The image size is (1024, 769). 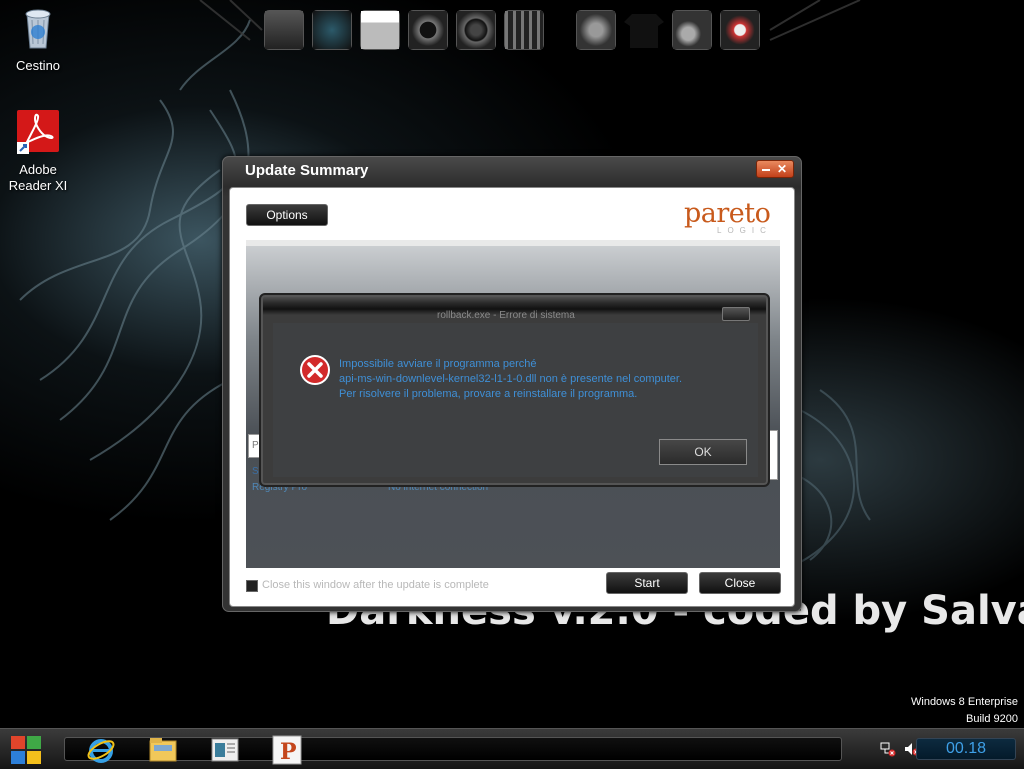 I want to click on top-dock, so click(x=513, y=29).